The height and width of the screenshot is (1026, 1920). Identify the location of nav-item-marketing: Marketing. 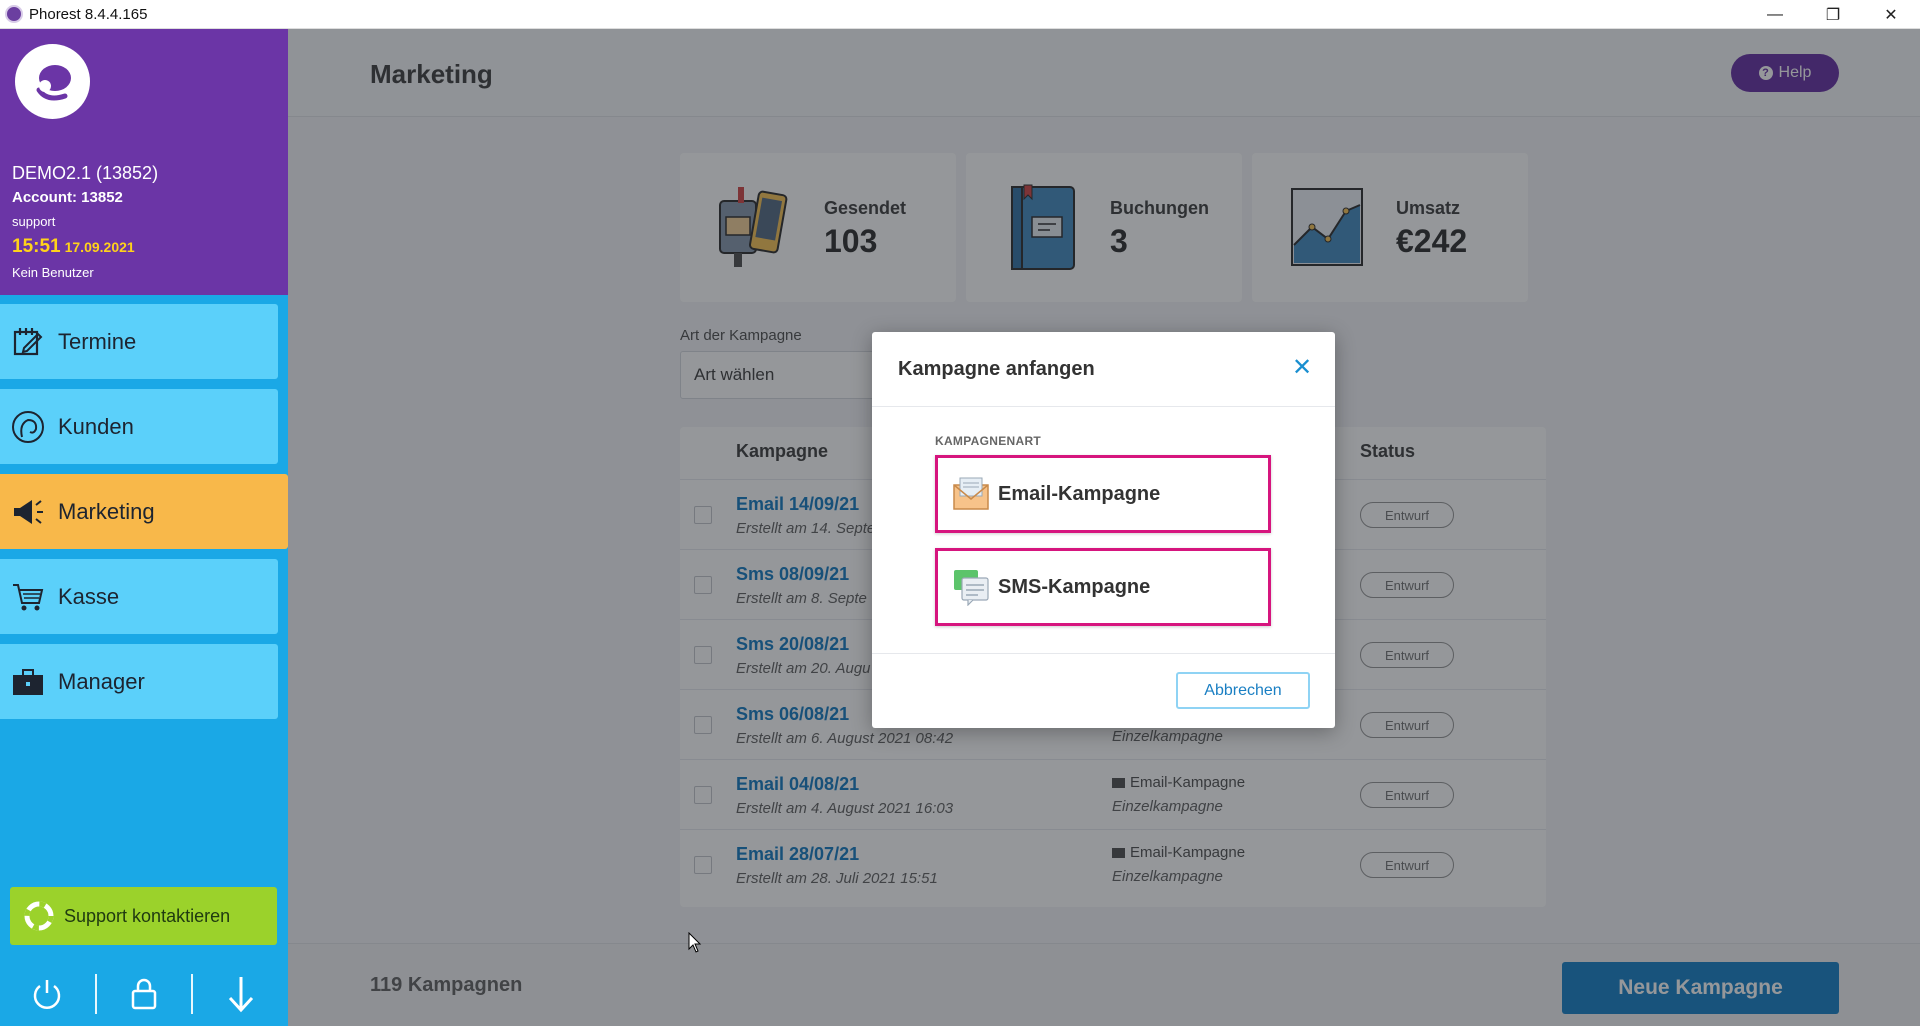
(144, 511).